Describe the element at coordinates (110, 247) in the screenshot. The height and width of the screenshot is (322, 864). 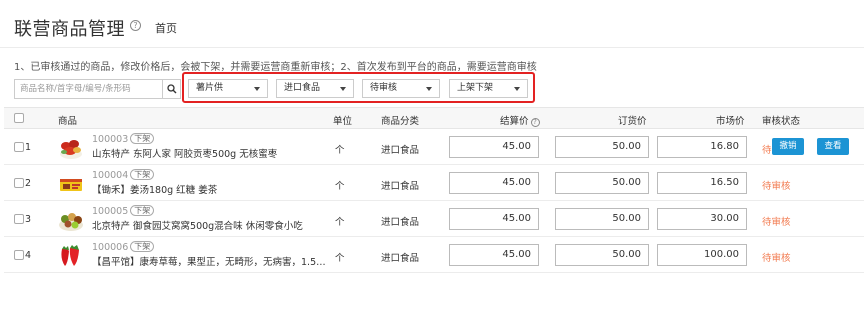
I see `product-code-value: 100006` at that location.